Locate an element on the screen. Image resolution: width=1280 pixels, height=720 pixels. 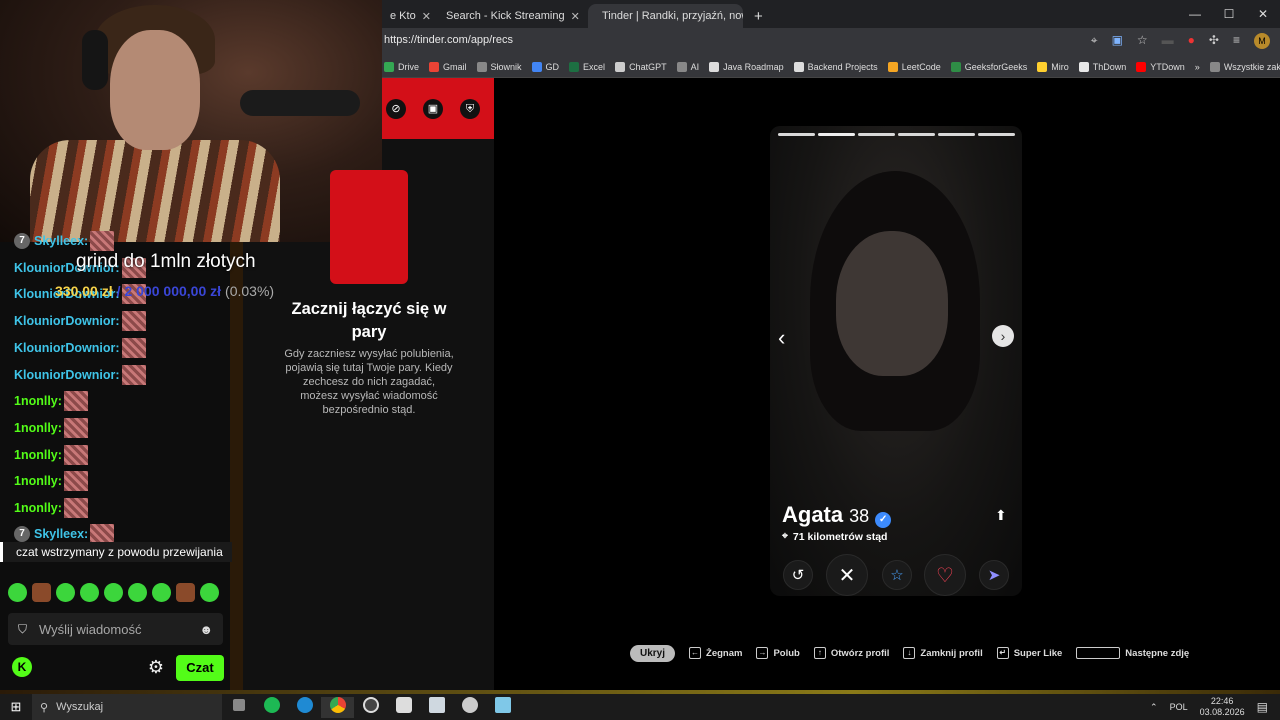
bookmark-item: GeeksforGeeks is located at coordinates (988, 66).